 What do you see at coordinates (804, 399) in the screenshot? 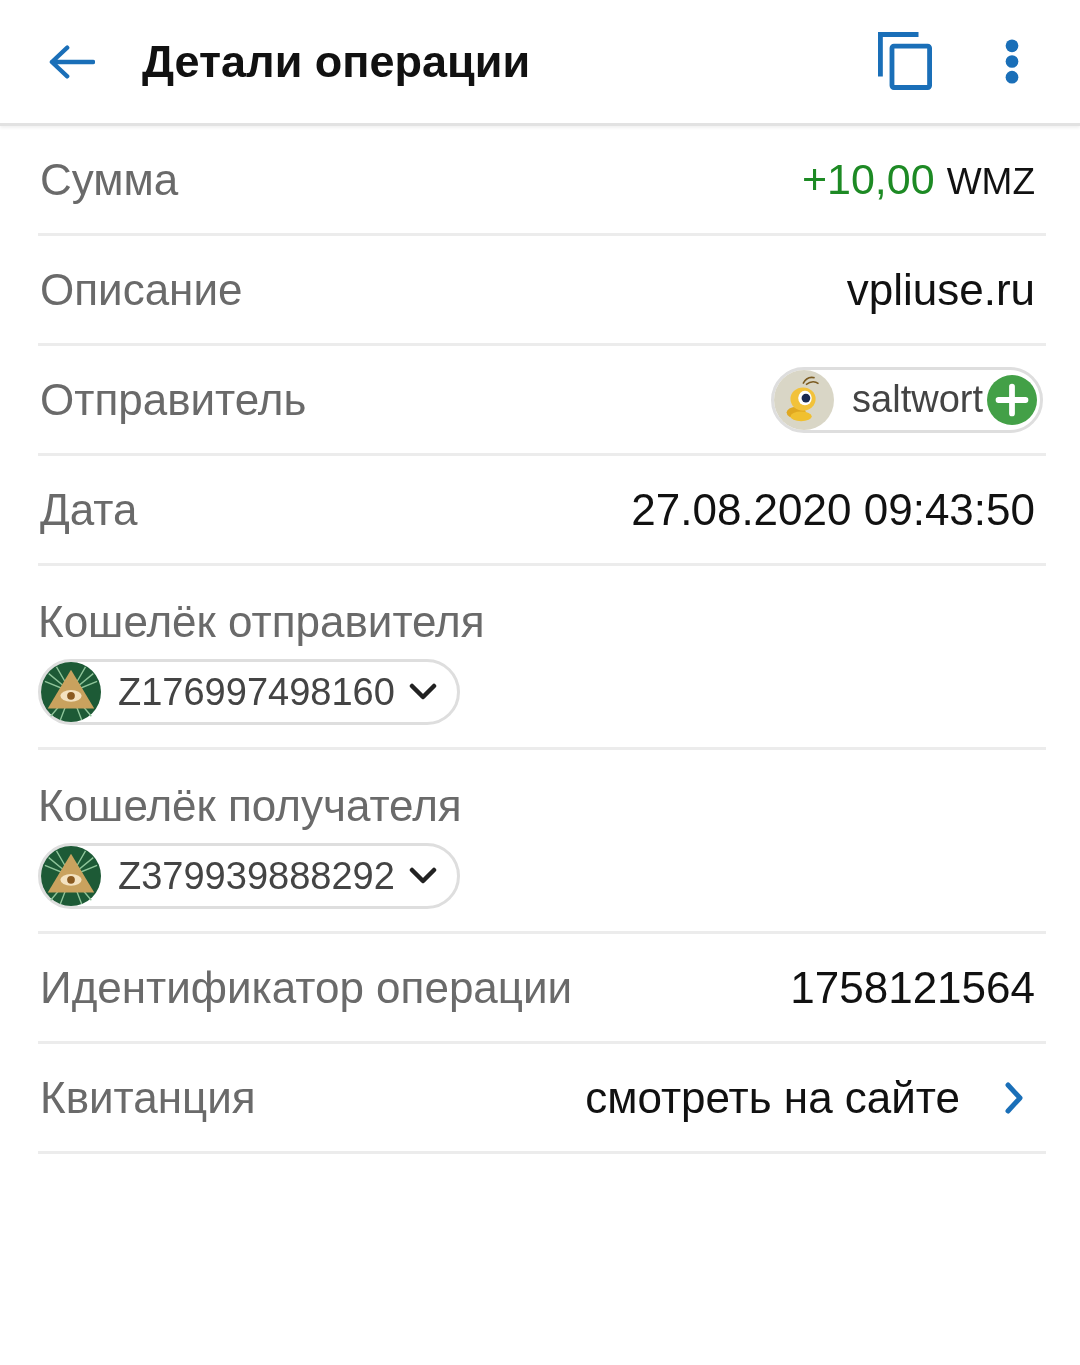
I see `bee-avatar-icon` at bounding box center [804, 399].